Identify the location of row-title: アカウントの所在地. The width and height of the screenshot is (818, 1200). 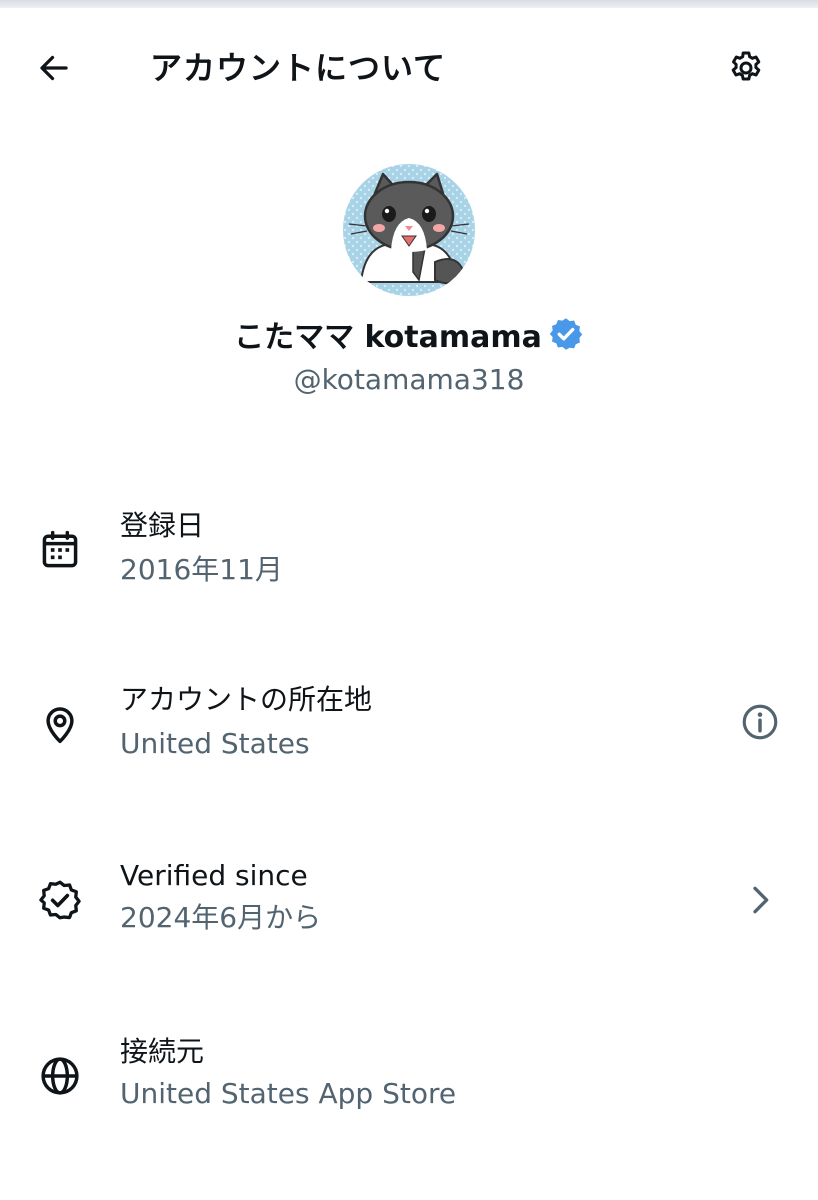
(246, 699).